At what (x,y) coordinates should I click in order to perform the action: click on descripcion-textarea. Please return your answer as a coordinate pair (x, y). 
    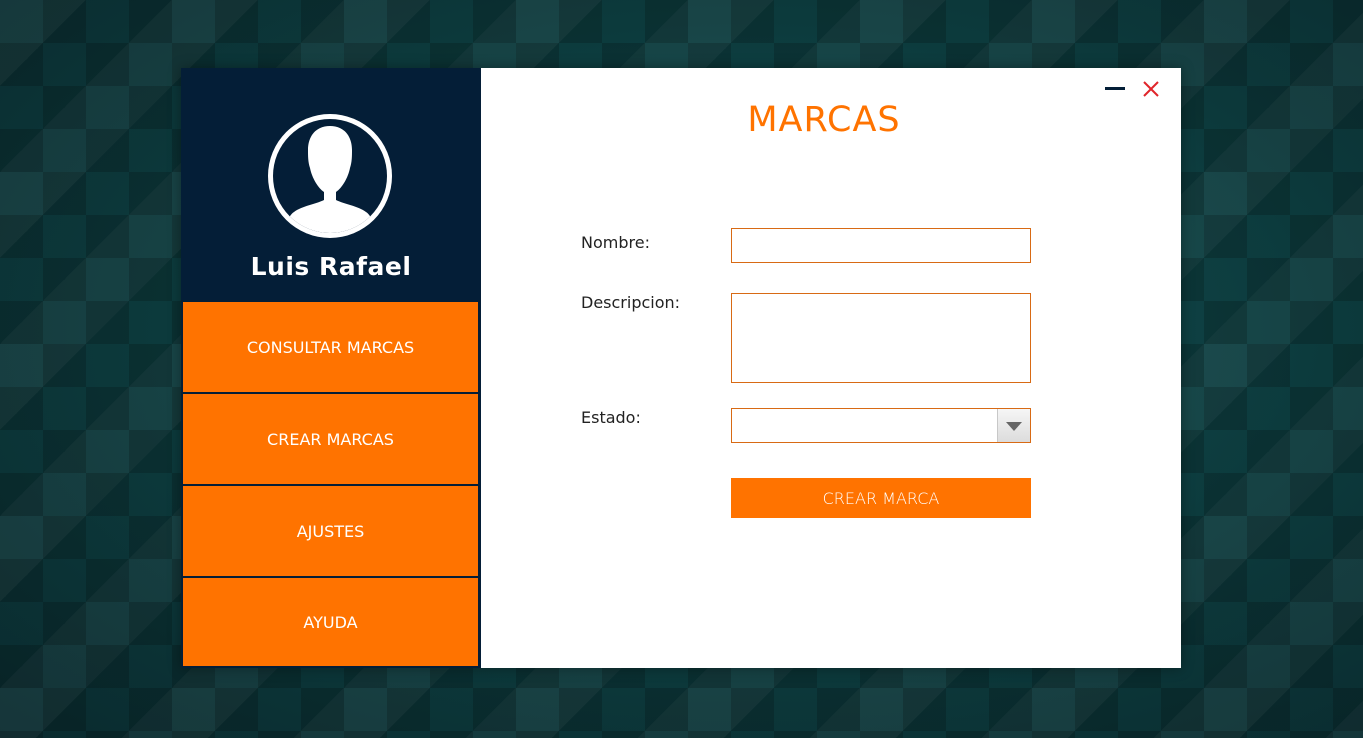
    Looking at the image, I should click on (881, 338).